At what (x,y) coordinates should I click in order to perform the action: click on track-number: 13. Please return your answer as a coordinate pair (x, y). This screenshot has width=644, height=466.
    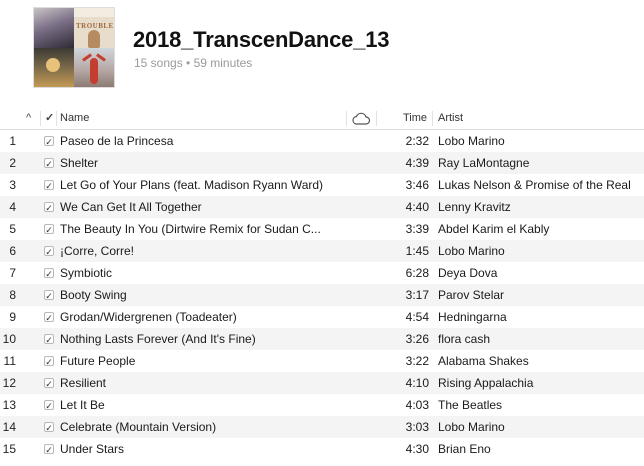
    Looking at the image, I should click on (9, 405).